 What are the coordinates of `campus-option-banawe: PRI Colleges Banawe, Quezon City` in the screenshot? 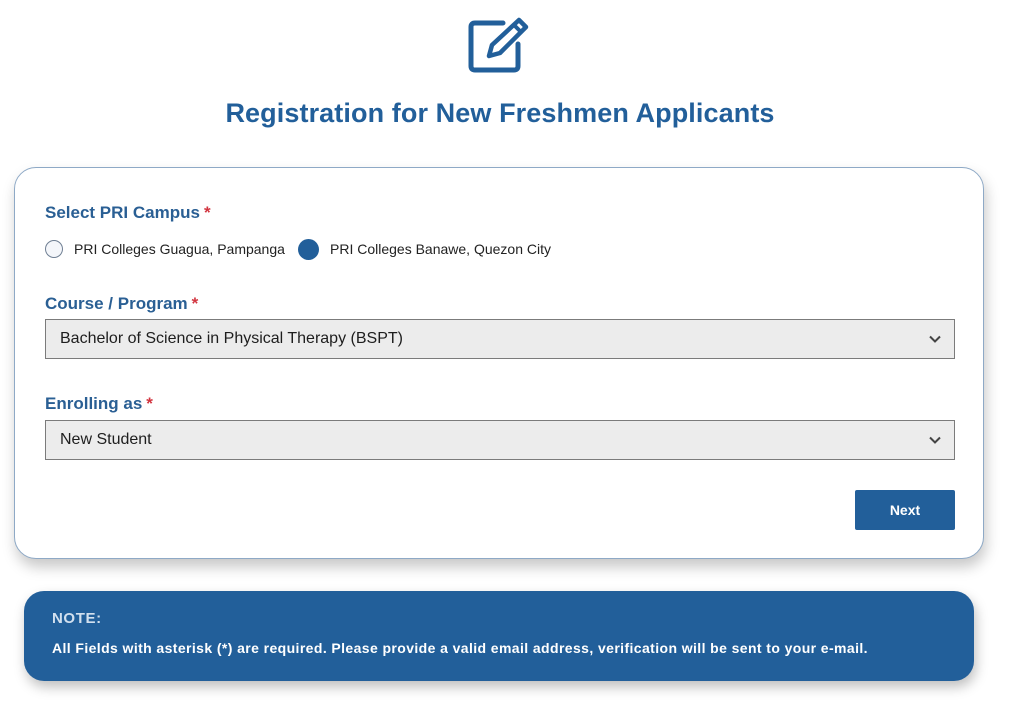 It's located at (424, 249).